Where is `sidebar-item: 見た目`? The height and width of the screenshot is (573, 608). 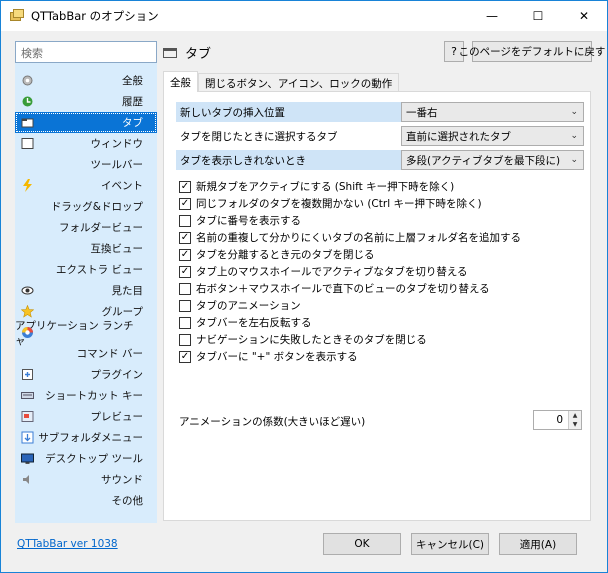
sidebar-item: 見た目 is located at coordinates (86, 290).